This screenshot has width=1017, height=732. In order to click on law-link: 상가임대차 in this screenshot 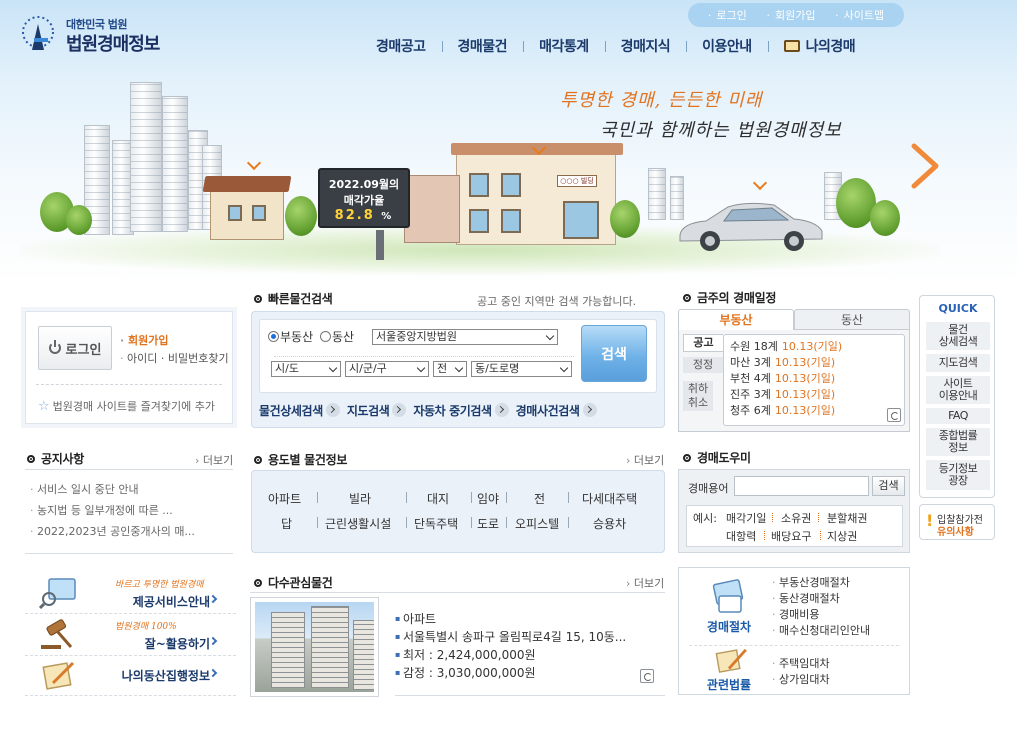, I will do `click(801, 680)`.